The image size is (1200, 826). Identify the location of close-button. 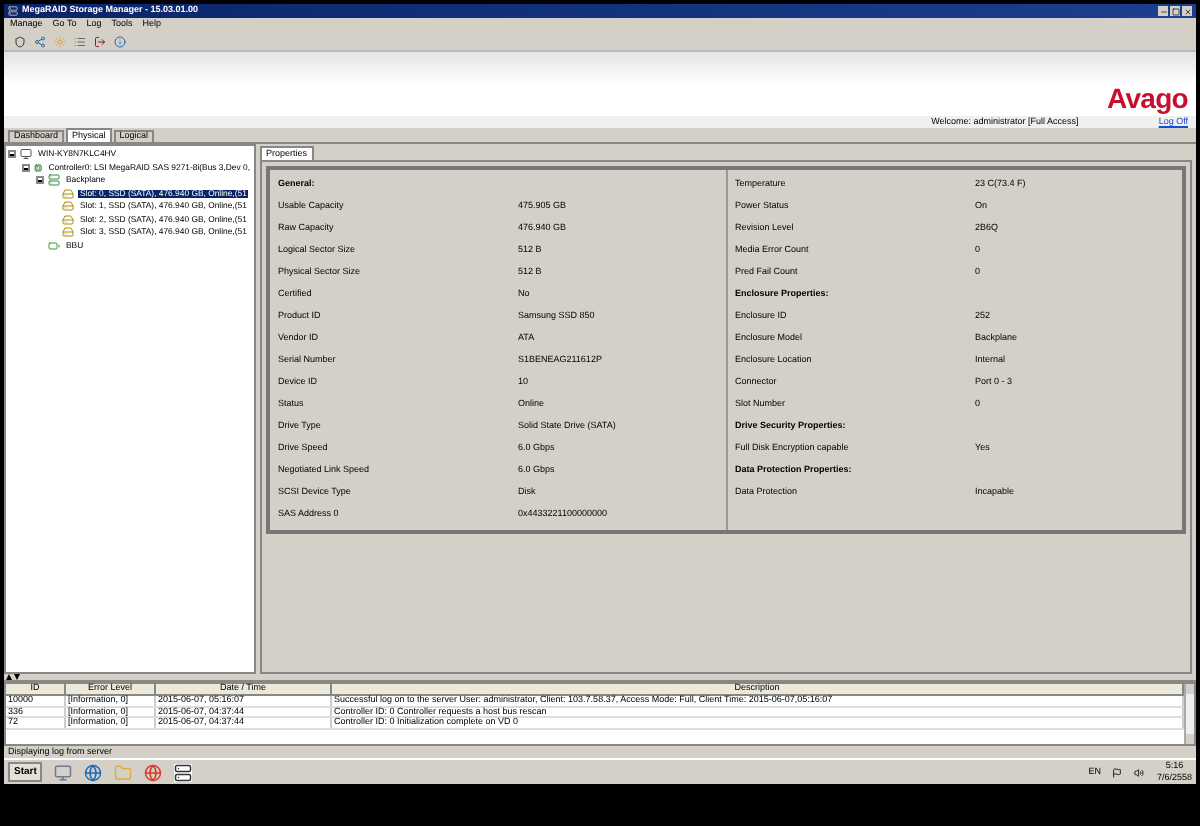
(1187, 11).